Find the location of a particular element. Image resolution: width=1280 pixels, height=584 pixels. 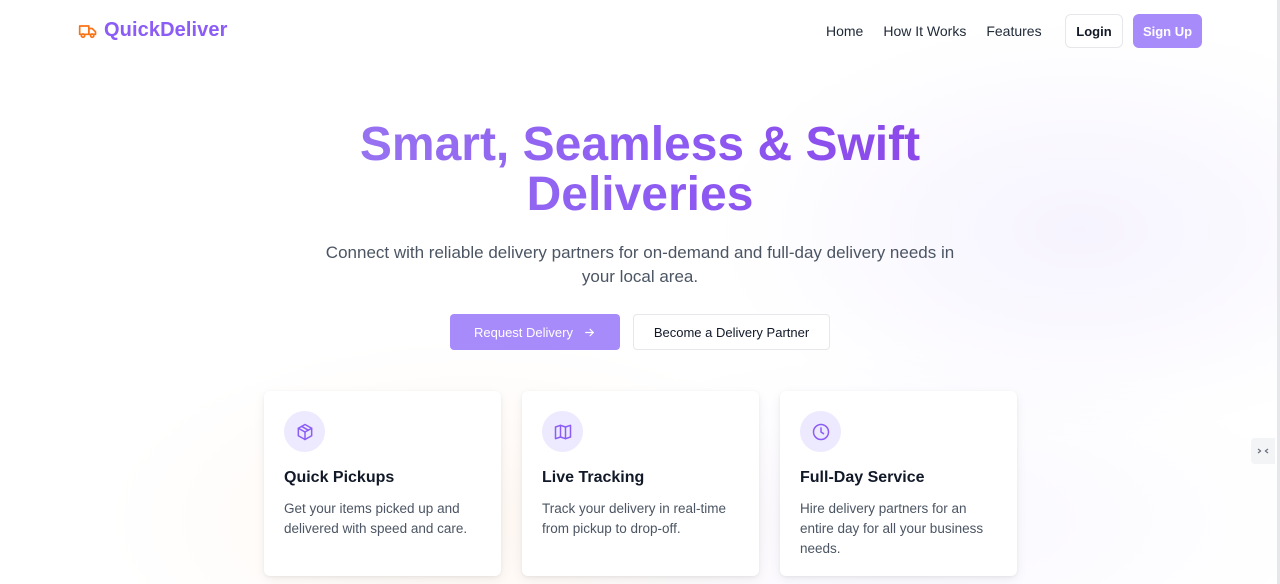

truck-icon is located at coordinates (87, 31).